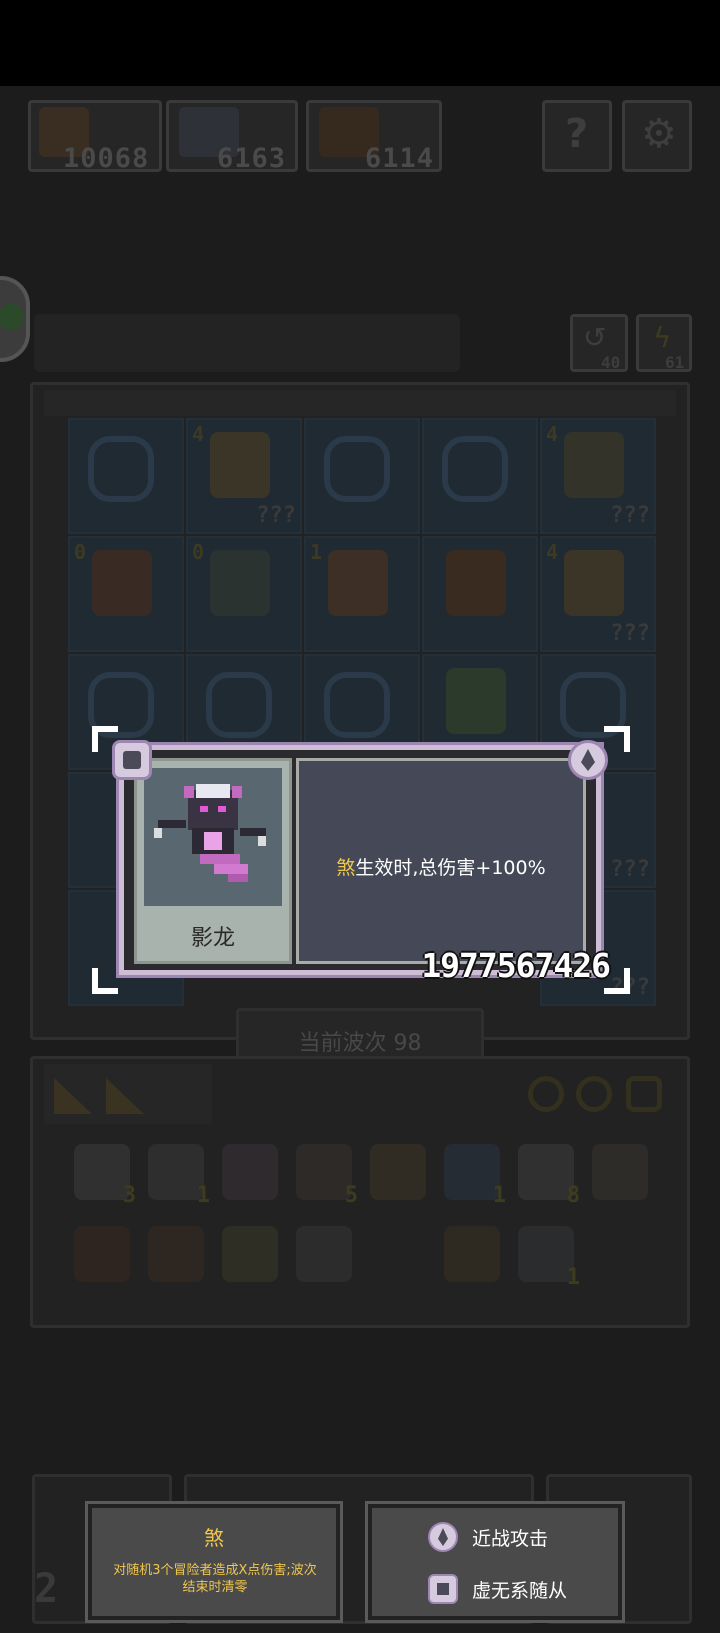 Image resolution: width=720 pixels, height=1633 pixels. I want to click on item-count: 8, so click(573, 1195).